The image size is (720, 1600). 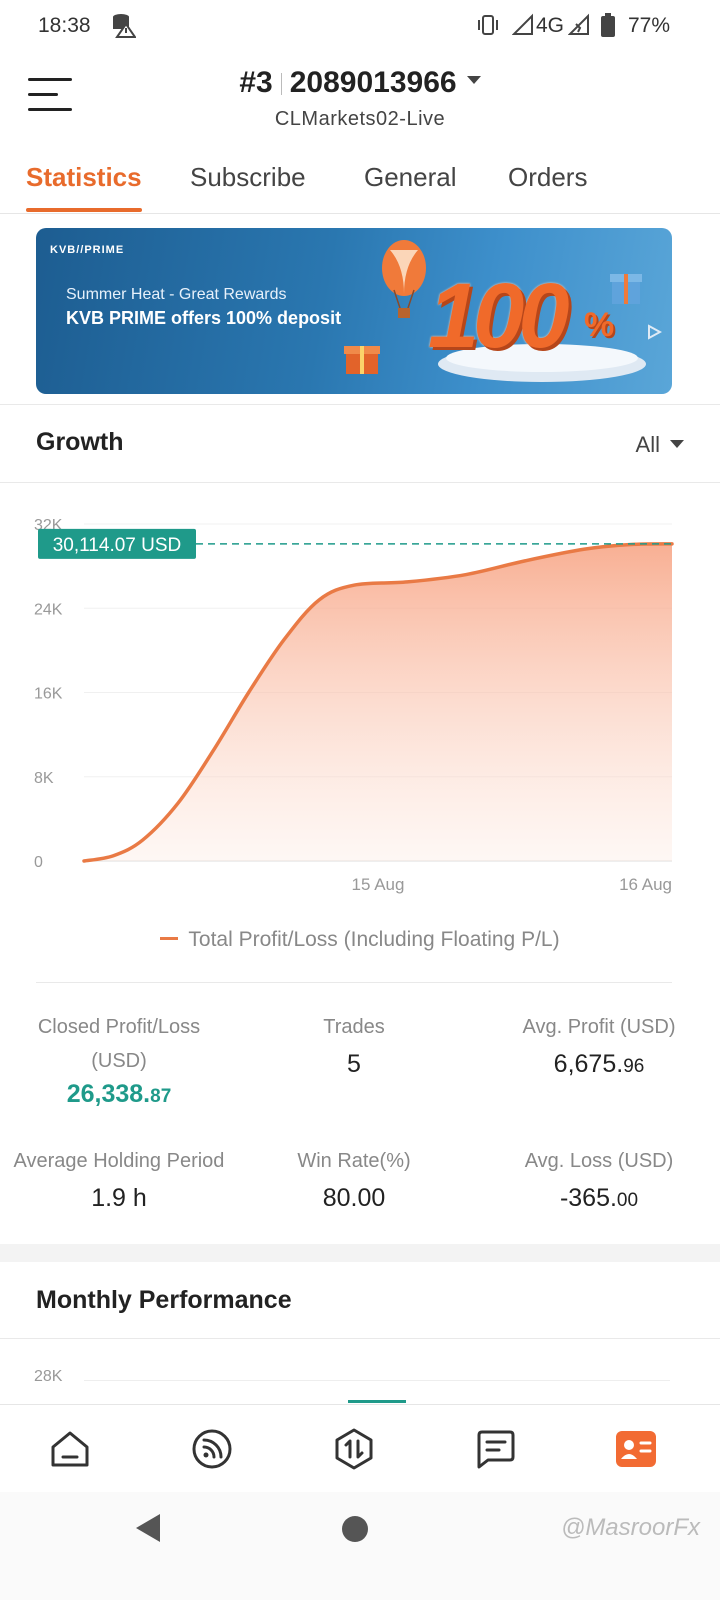 I want to click on gift-box-blue-icon, so click(x=626, y=289).